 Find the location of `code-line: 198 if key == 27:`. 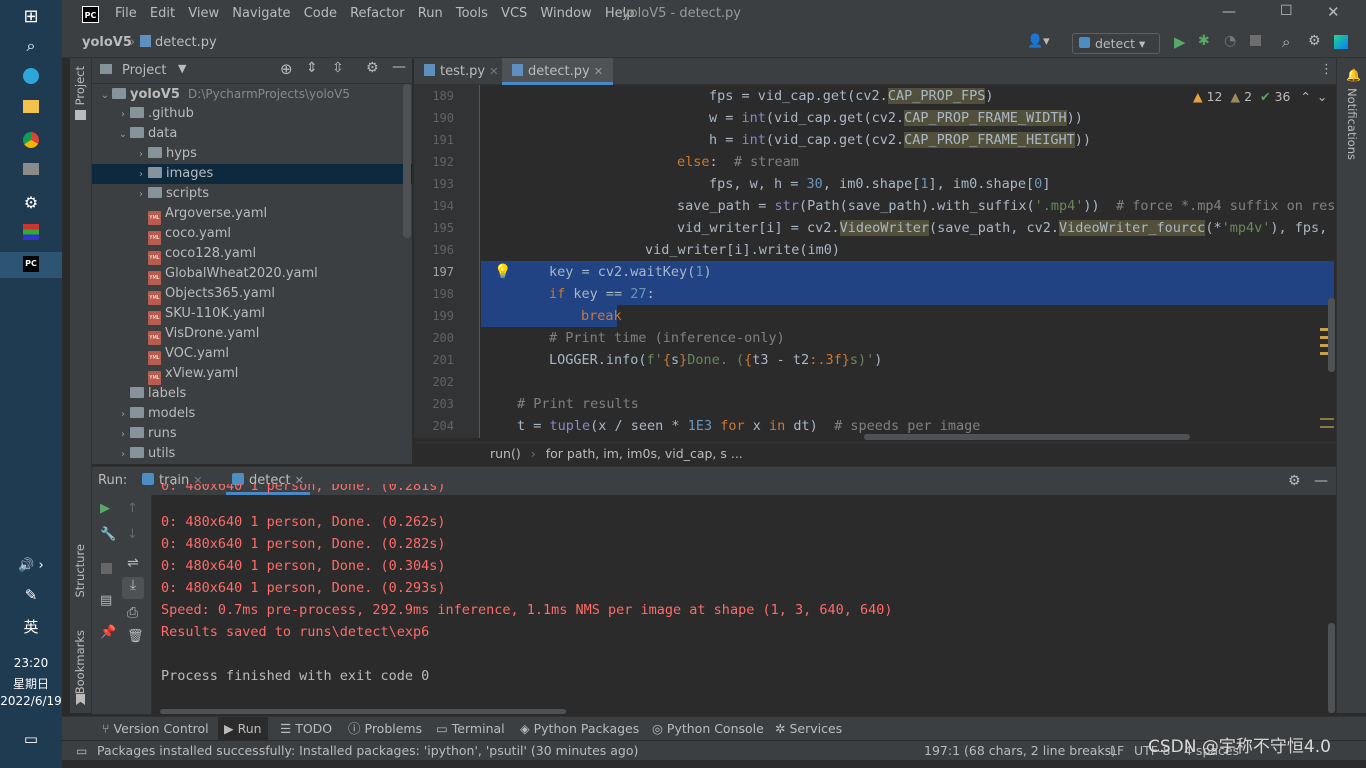

code-line: 198 if key == 27: is located at coordinates (875, 294).